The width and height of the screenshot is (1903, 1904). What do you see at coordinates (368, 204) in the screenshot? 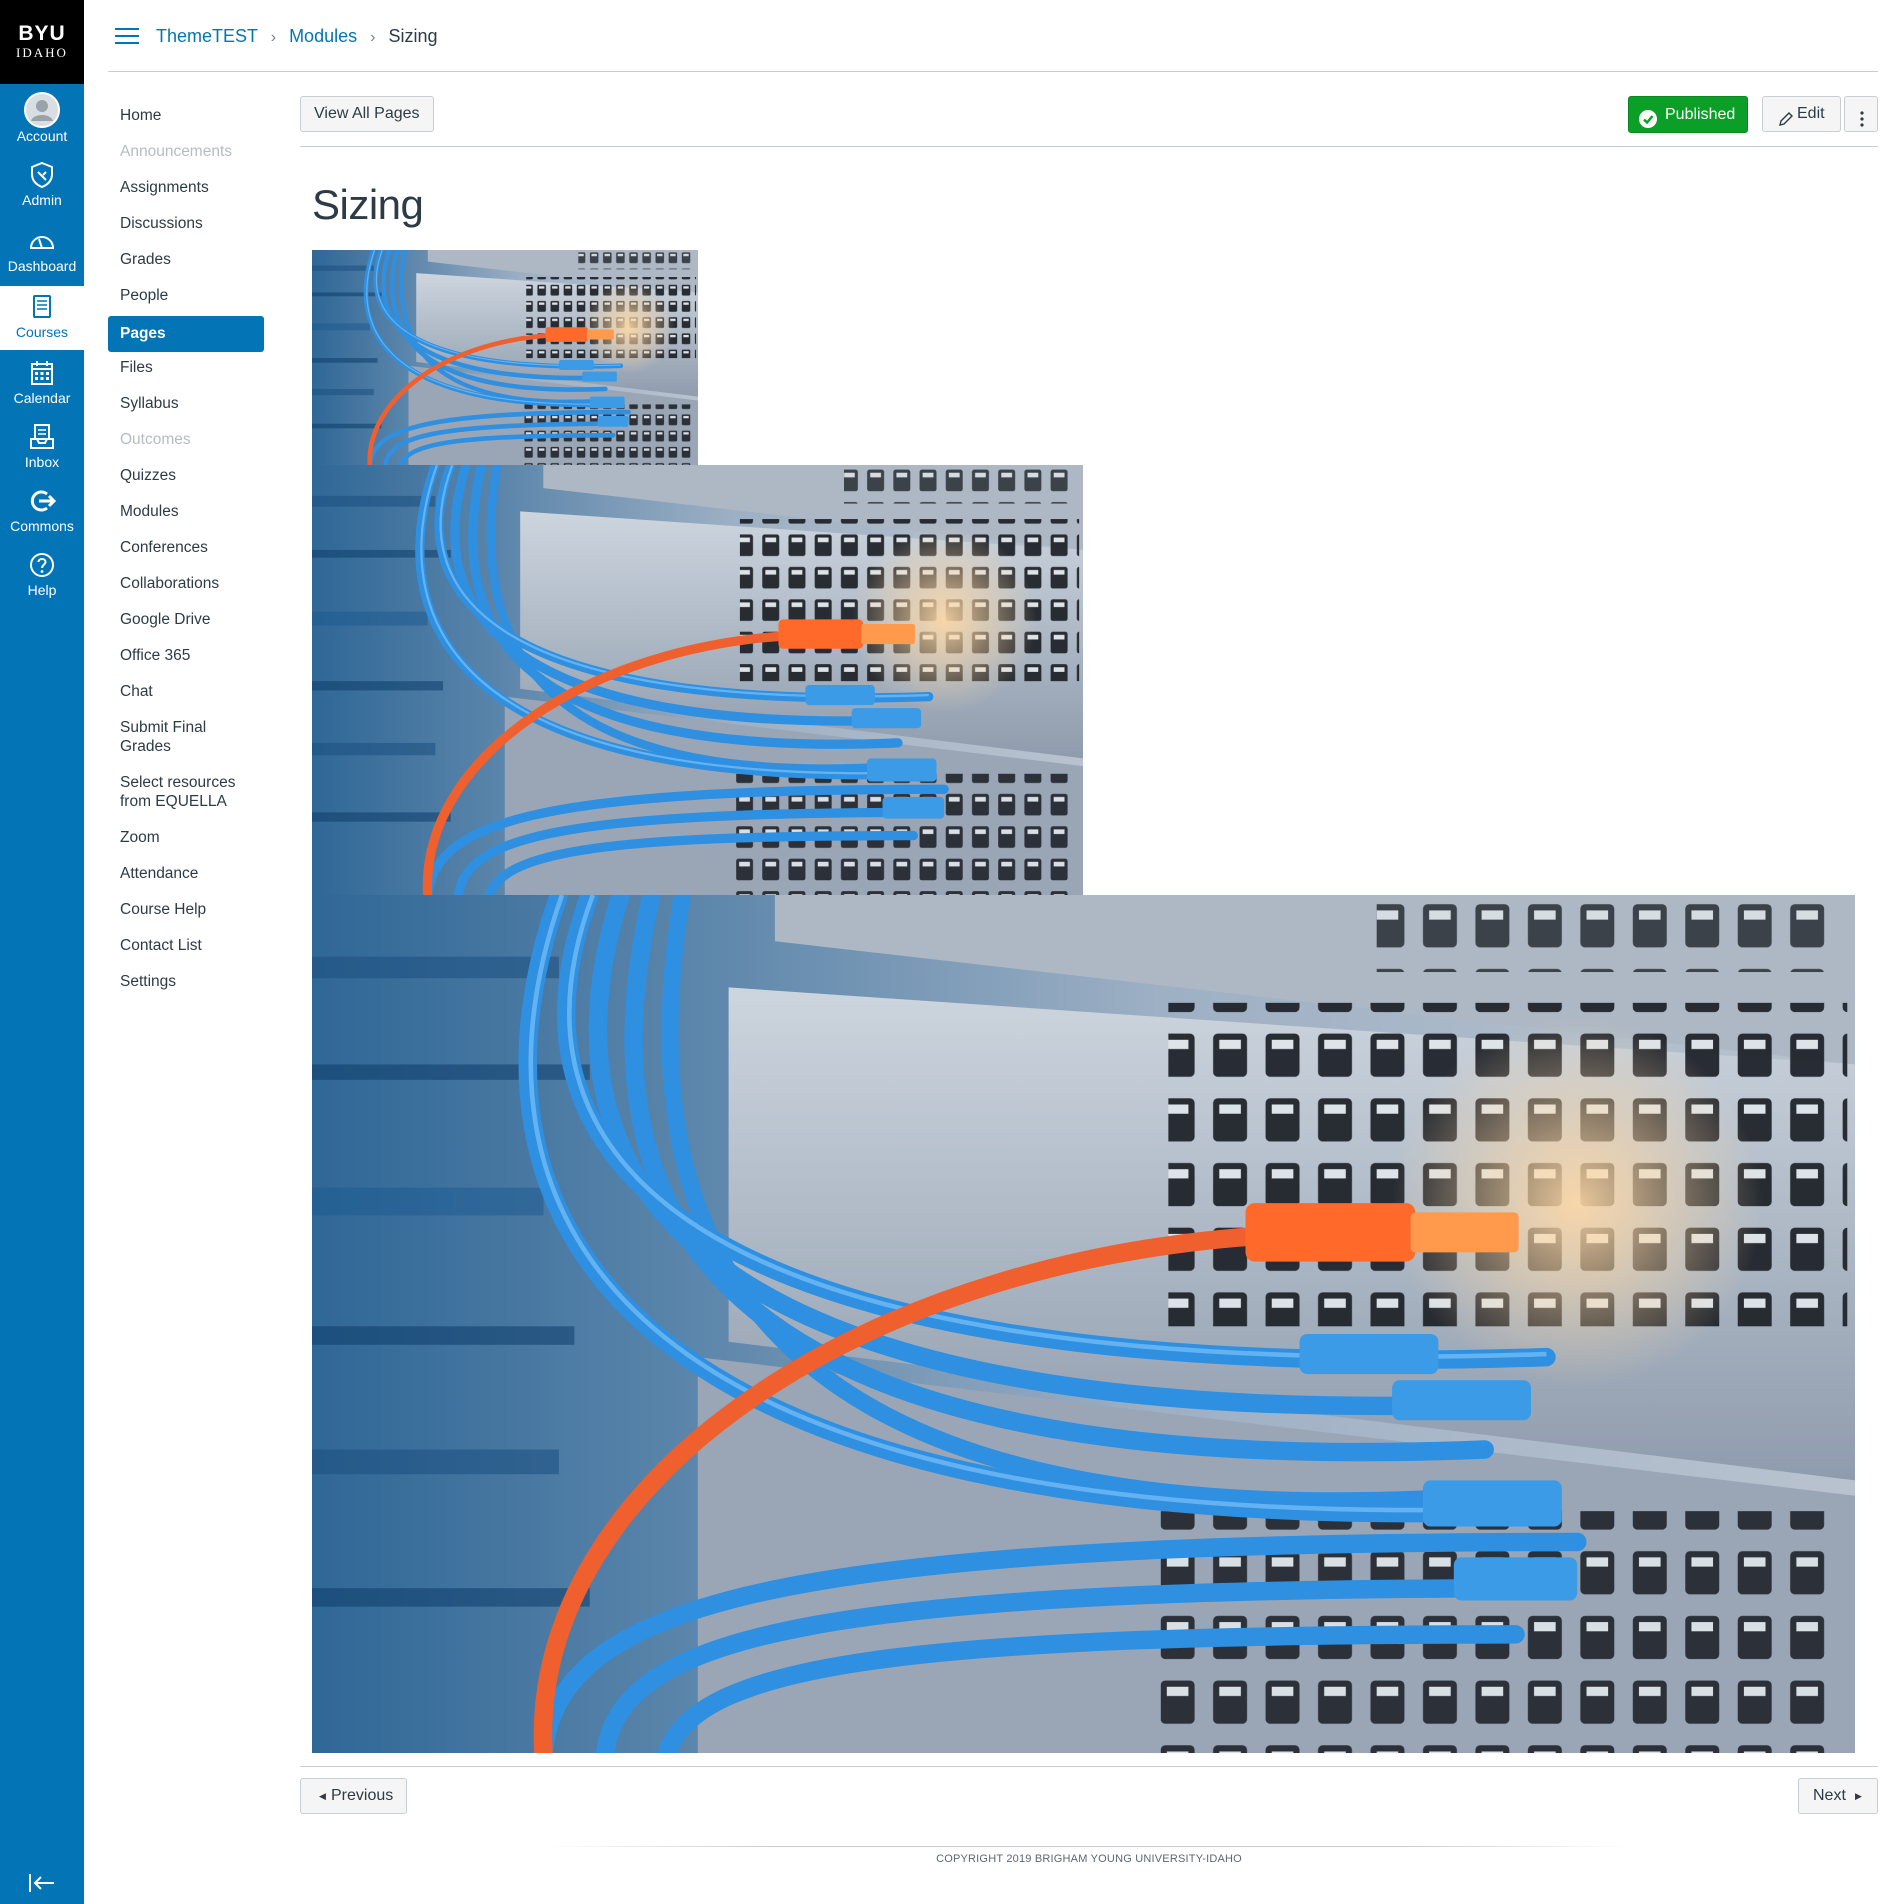
I see `page-title: Sizing` at bounding box center [368, 204].